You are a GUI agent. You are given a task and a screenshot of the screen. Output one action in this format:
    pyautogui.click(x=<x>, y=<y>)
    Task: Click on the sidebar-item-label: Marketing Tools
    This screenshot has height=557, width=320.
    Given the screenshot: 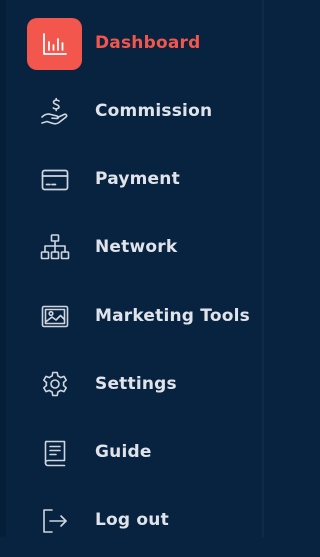 What is the action you would take?
    pyautogui.click(x=172, y=316)
    